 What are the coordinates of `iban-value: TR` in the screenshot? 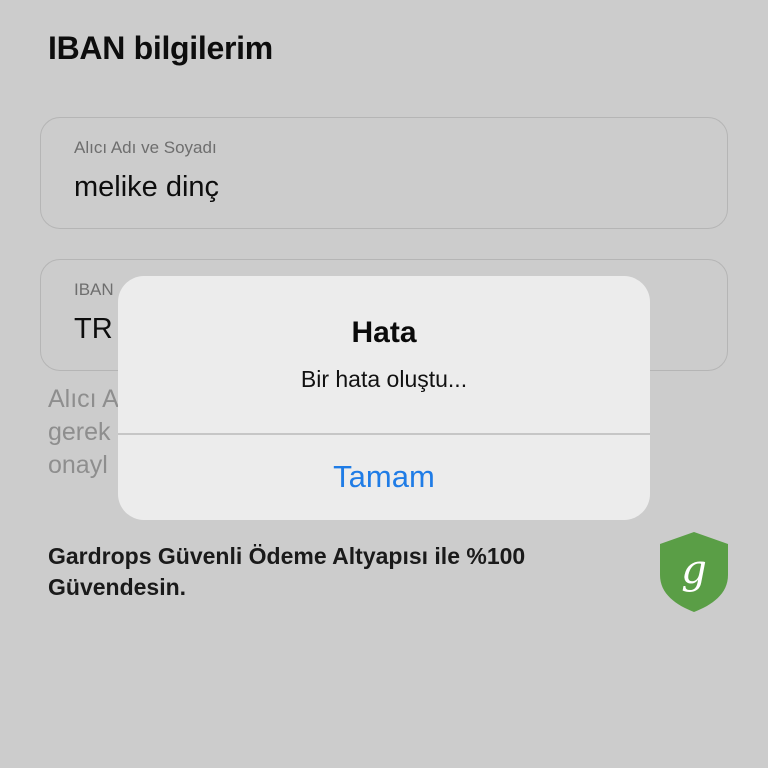 It's located at (93, 329).